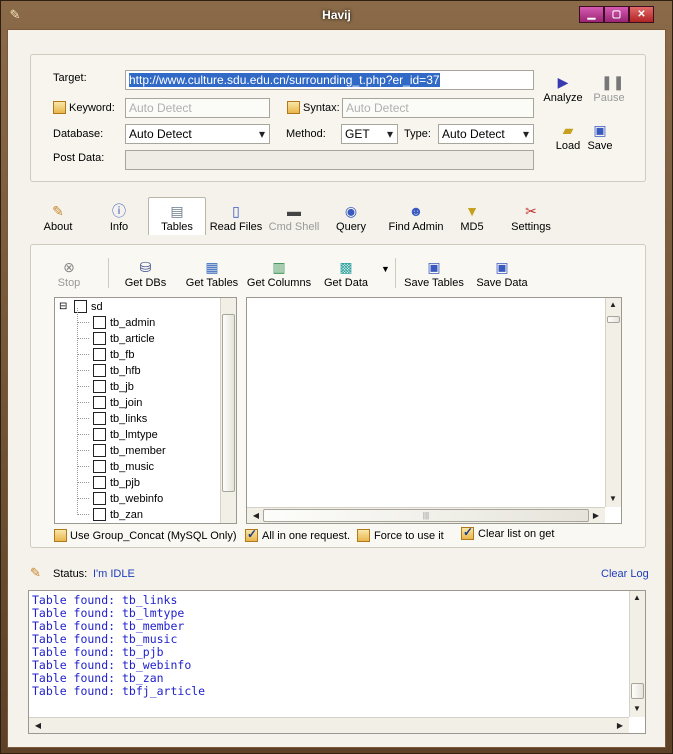 This screenshot has height=754, width=673. What do you see at coordinates (329, 160) in the screenshot?
I see `post-data-input` at bounding box center [329, 160].